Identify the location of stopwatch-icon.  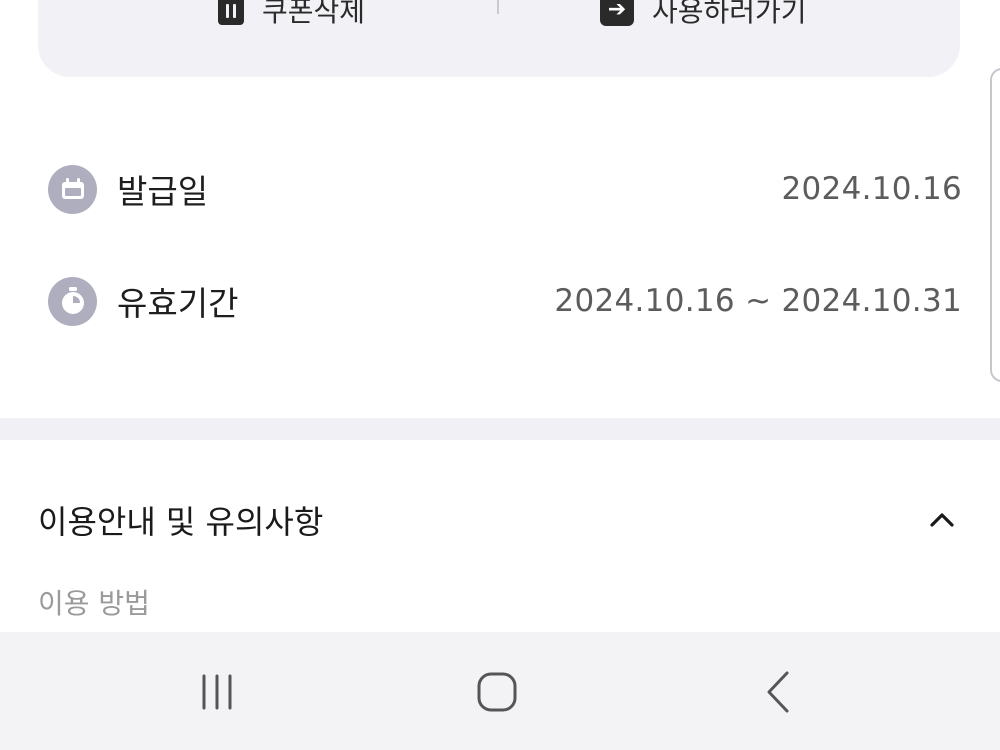
(72, 301).